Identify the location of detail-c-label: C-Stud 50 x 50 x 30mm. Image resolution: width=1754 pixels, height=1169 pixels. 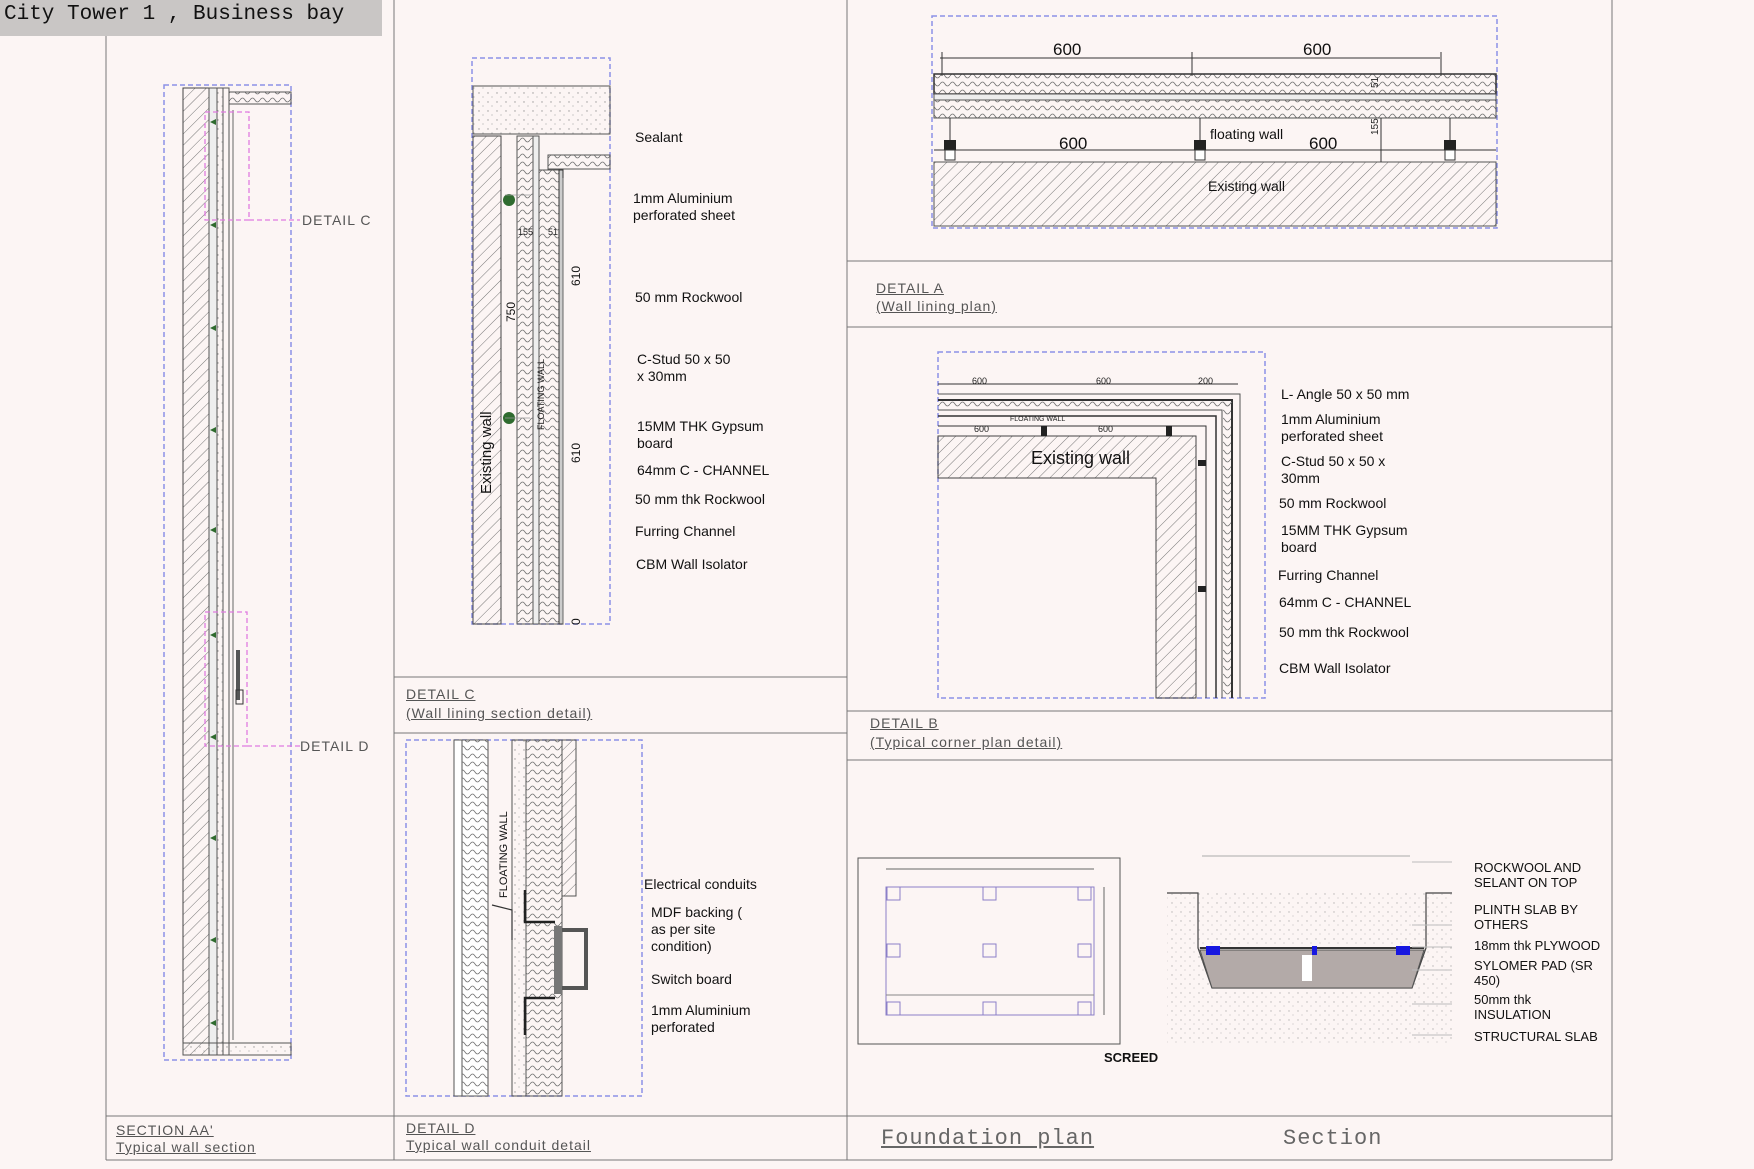
(684, 367).